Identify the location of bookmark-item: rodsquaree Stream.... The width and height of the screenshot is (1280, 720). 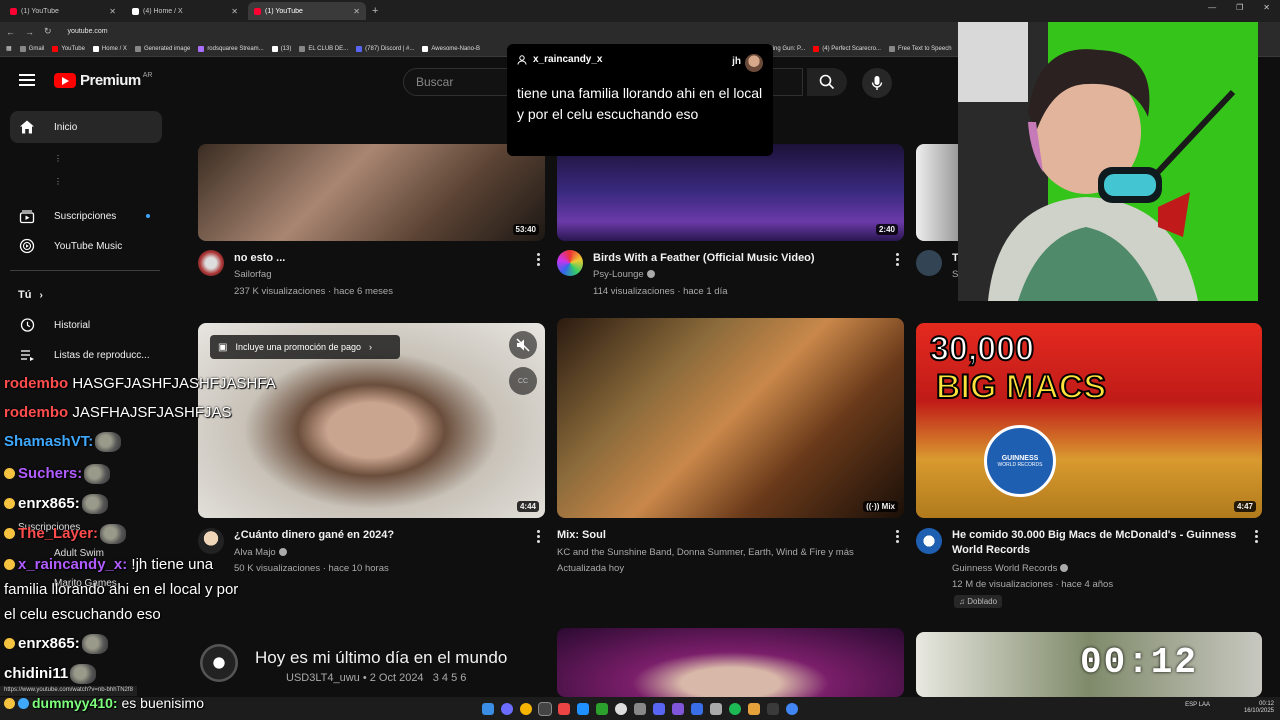
(231, 48).